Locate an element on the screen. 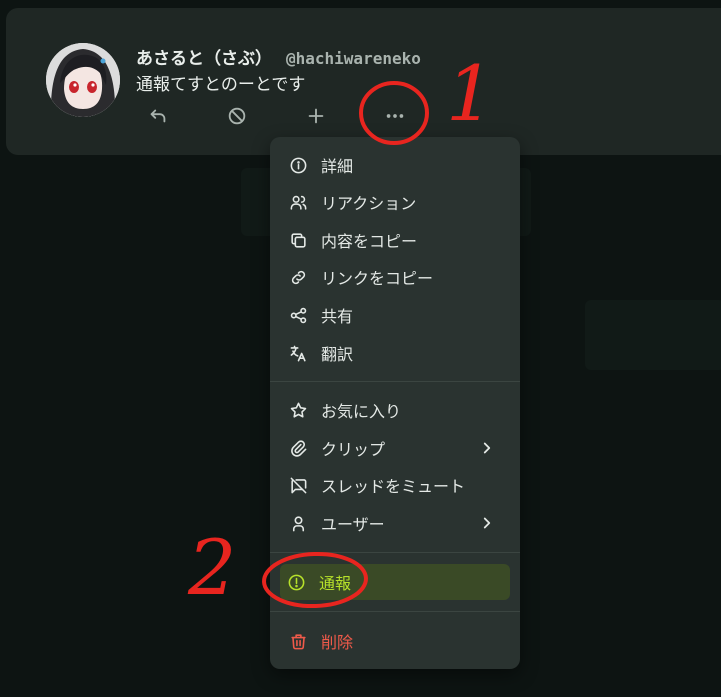 This screenshot has height=697, width=721. menu-item-clip: クリップ is located at coordinates (395, 448).